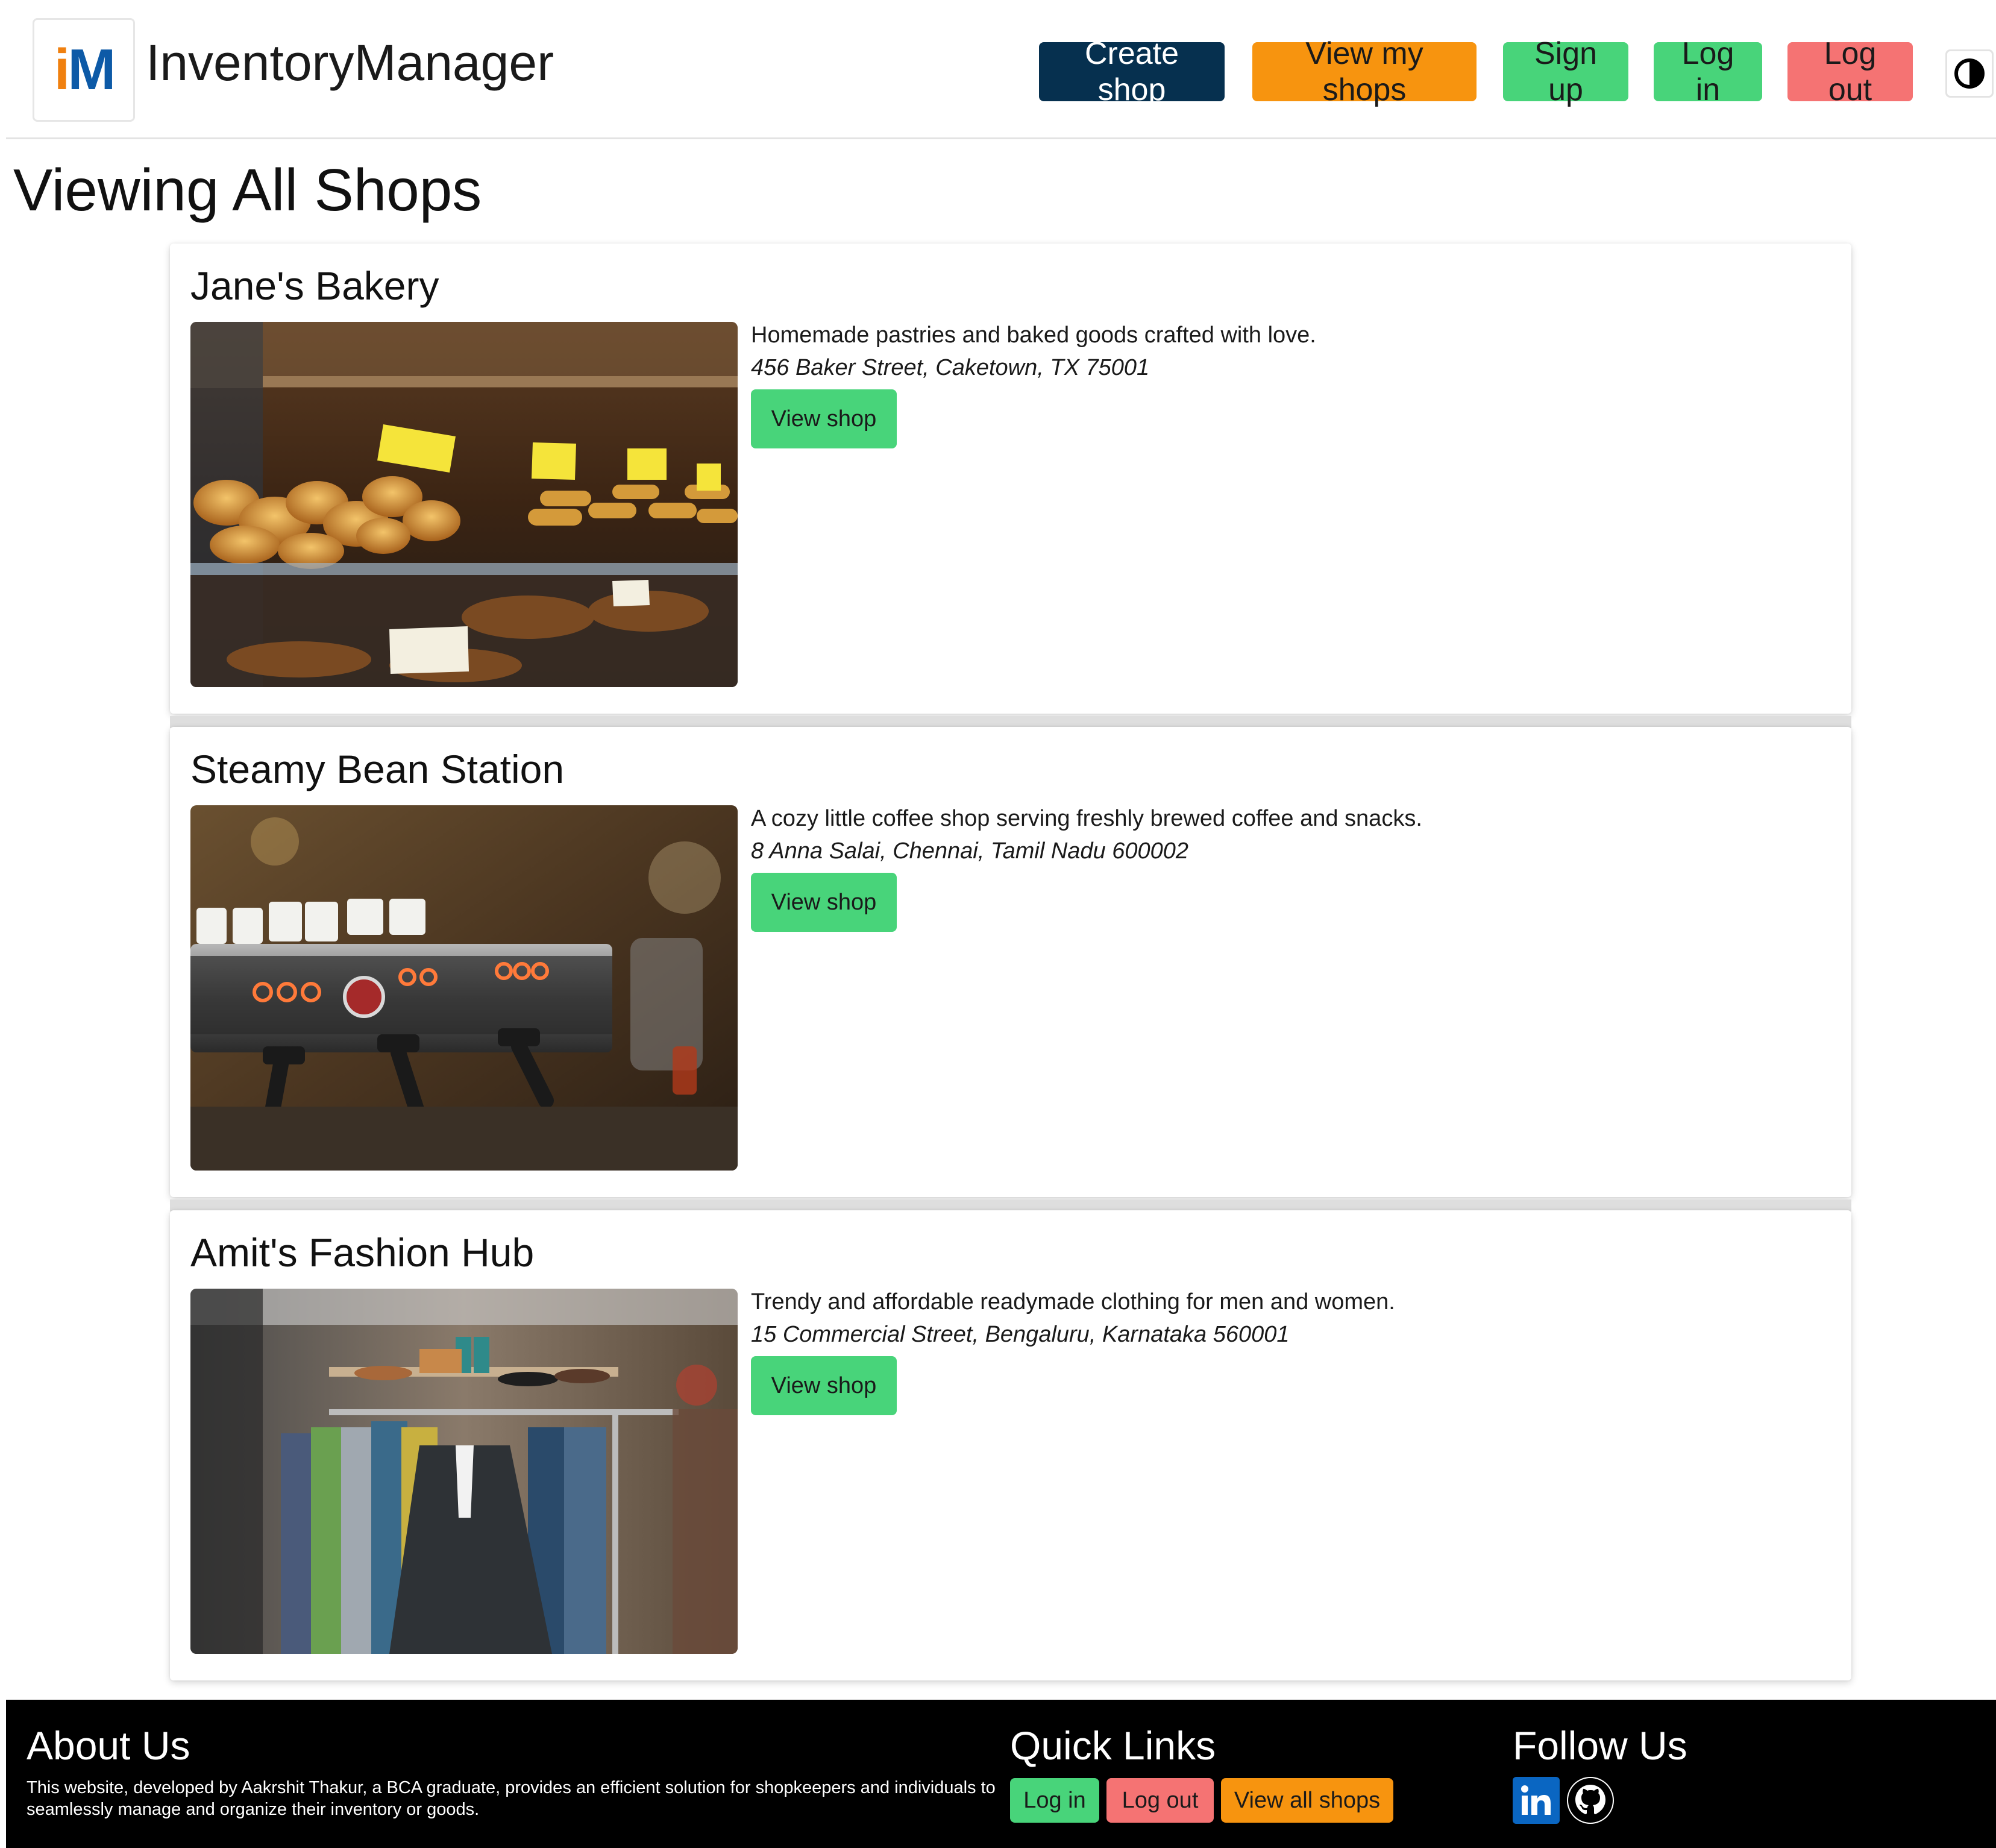 The image size is (1996, 1848). Describe the element at coordinates (1113, 1745) in the screenshot. I see `quick-links-heading: Quick Links` at that location.